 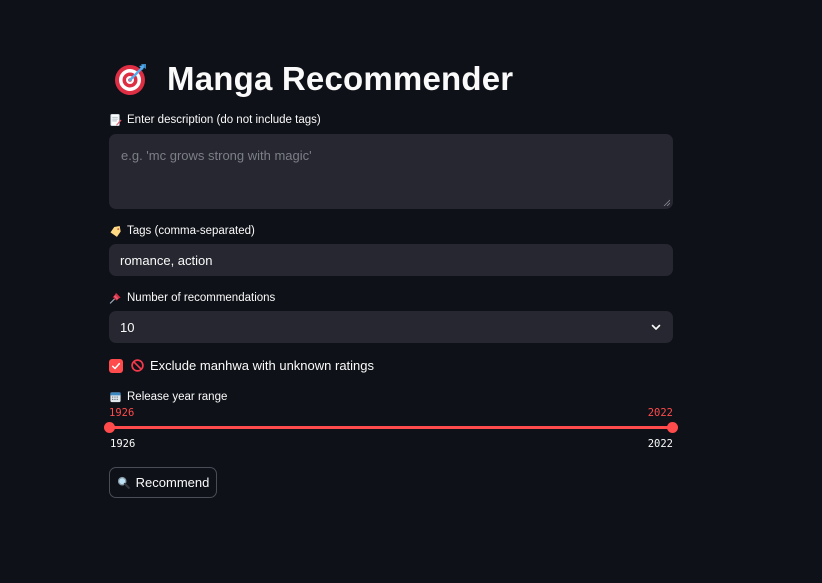 I want to click on recommend-button-label: Recommend, so click(x=172, y=482).